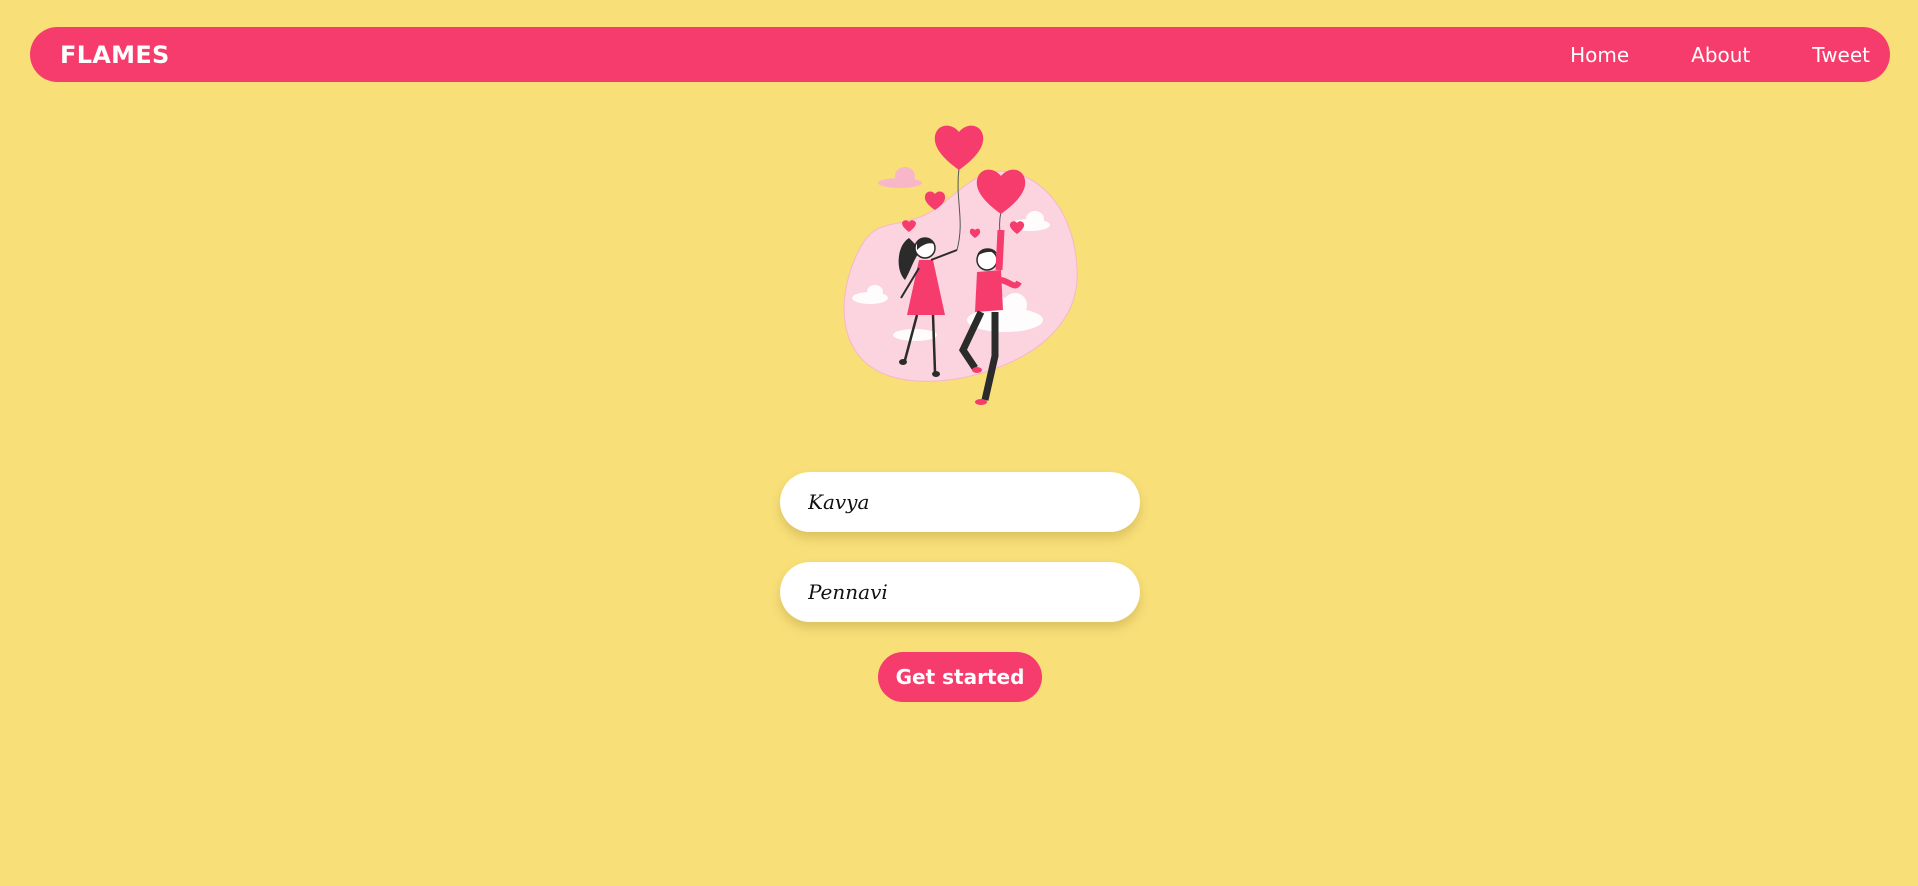 Image resolution: width=1918 pixels, height=886 pixels. What do you see at coordinates (900, 177) in the screenshot?
I see `pink-cloud` at bounding box center [900, 177].